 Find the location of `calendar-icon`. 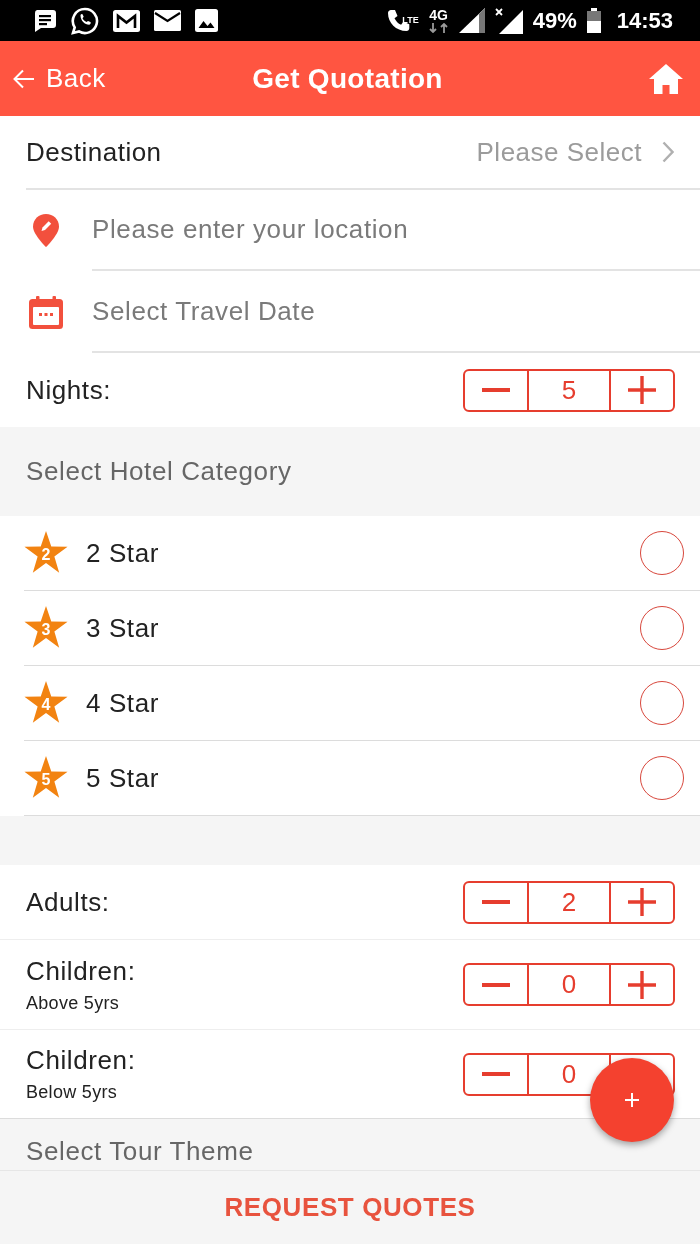

calendar-icon is located at coordinates (46, 312).